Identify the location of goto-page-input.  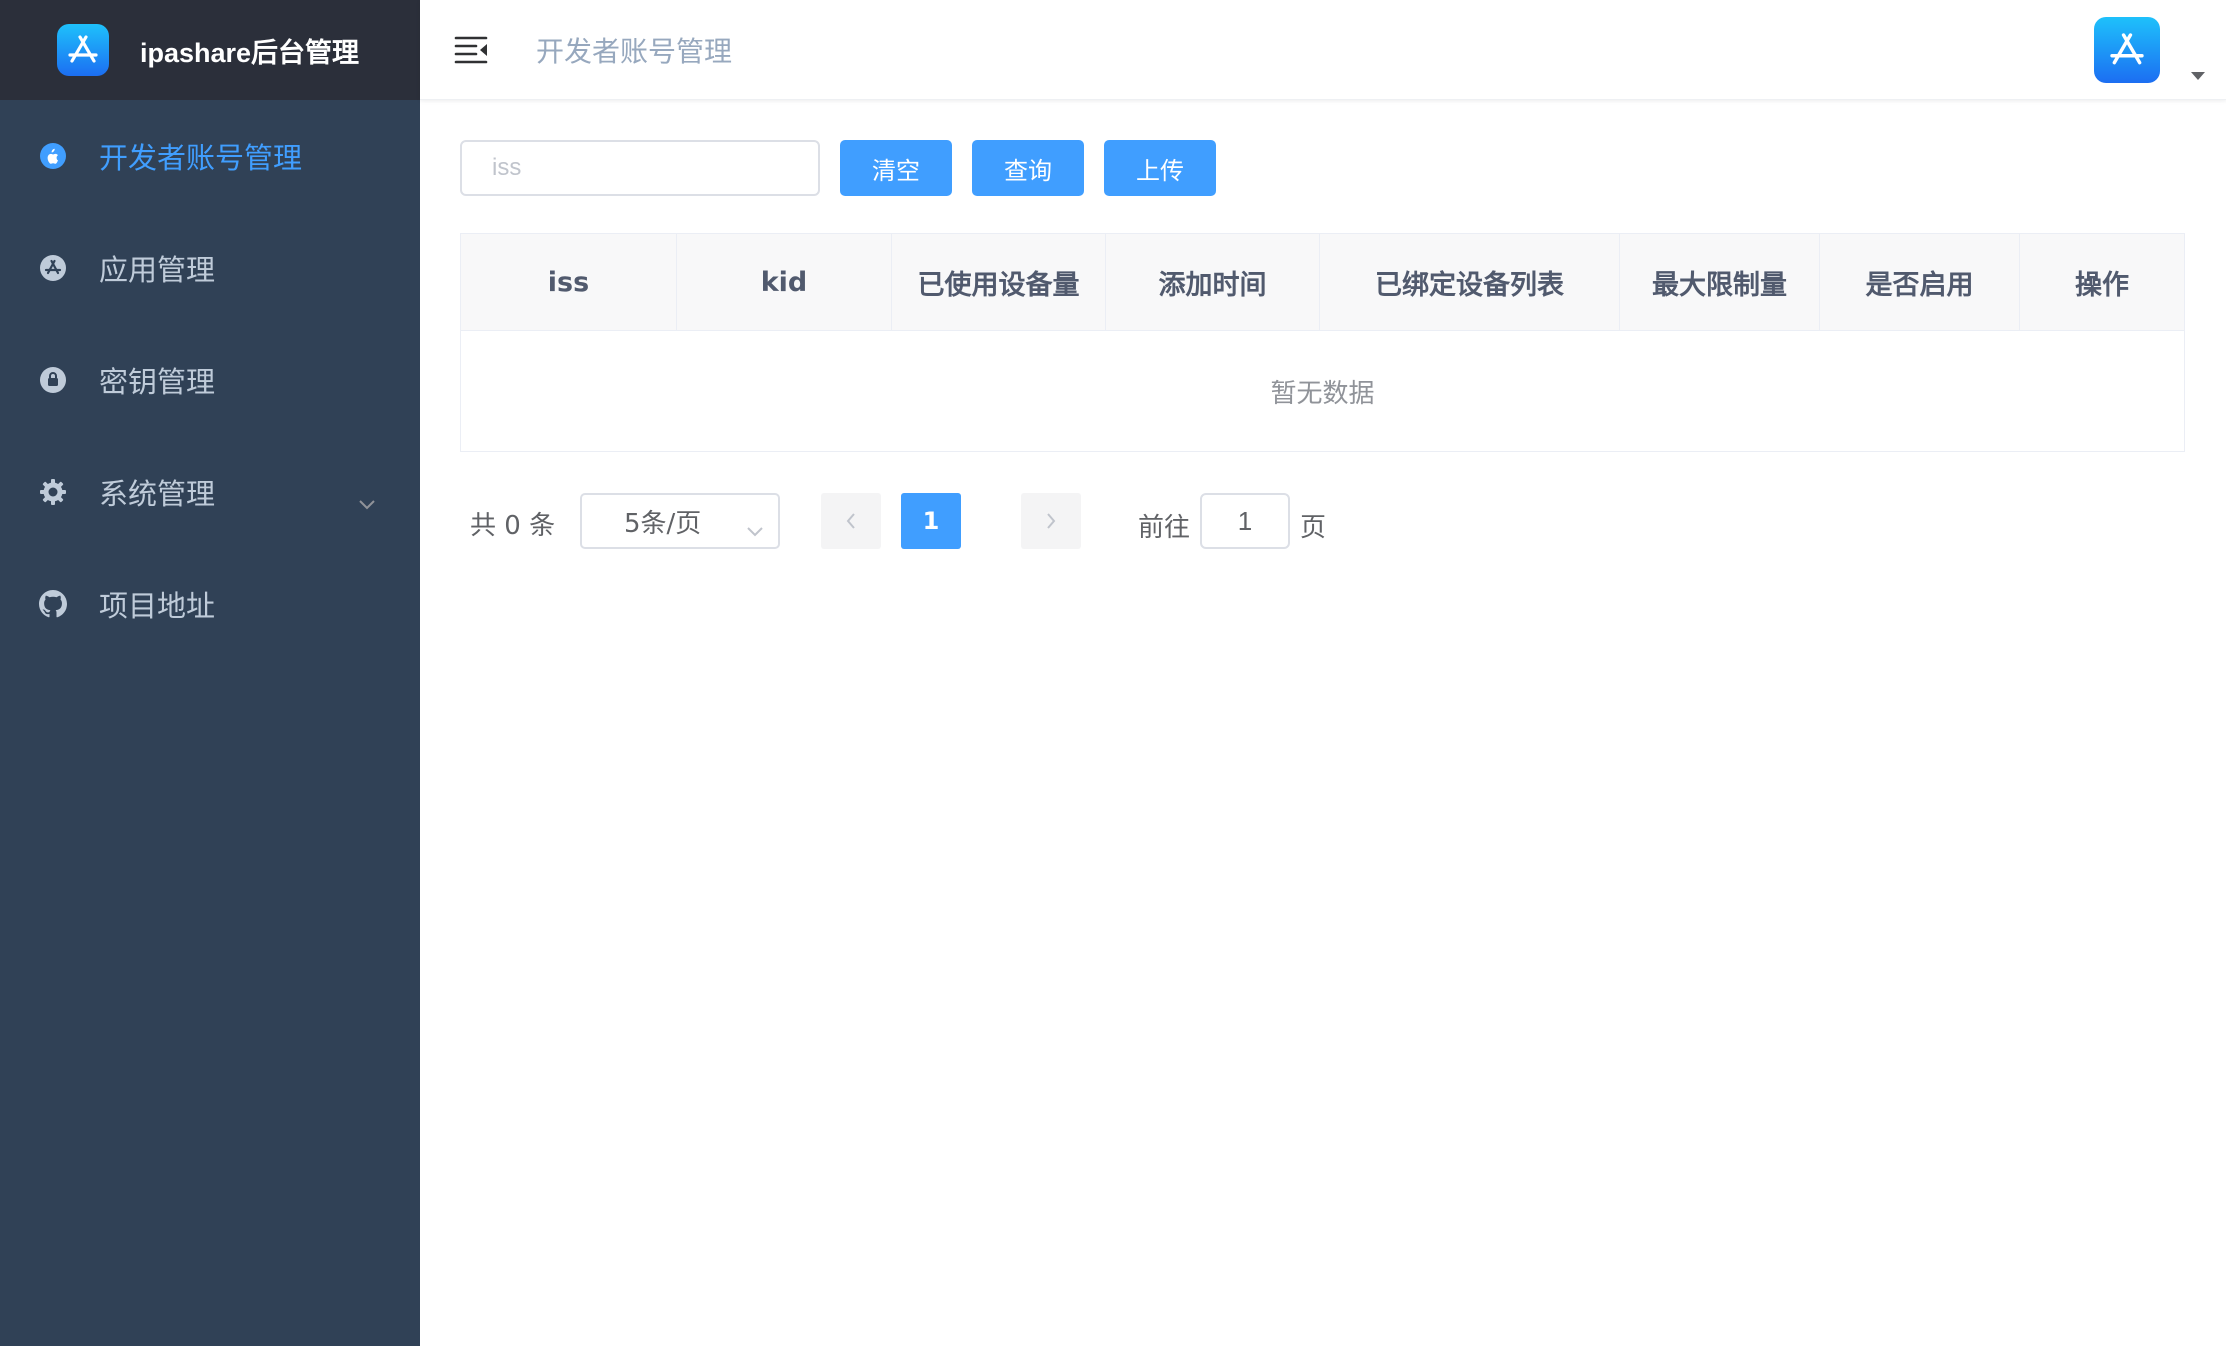
(1245, 521).